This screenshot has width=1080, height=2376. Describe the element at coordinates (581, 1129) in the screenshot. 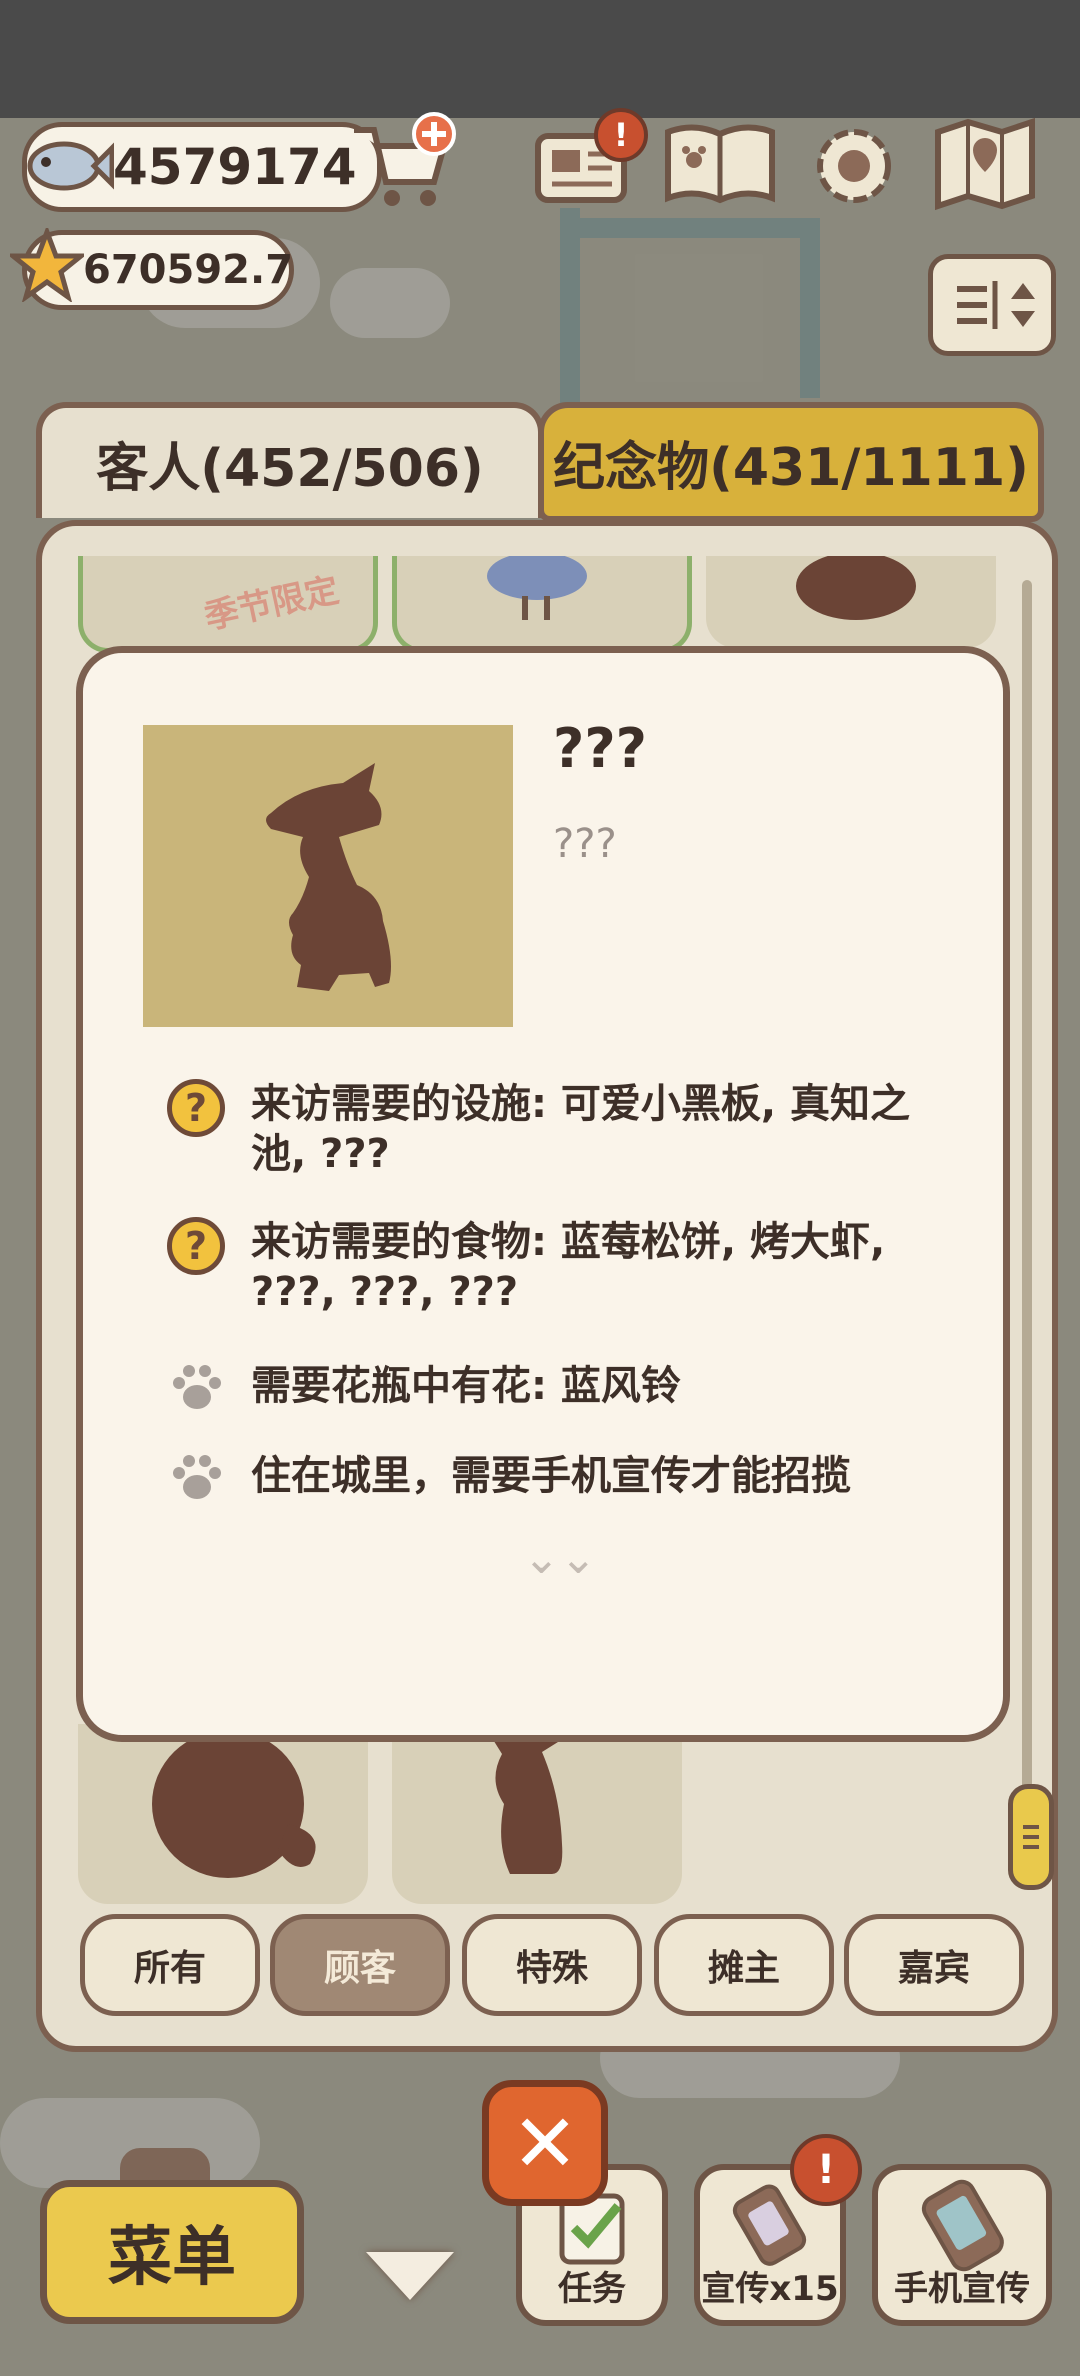

I see `requirement-facilities: 来访需要的设施: 可爱小黑板, 真知之池, ???` at that location.